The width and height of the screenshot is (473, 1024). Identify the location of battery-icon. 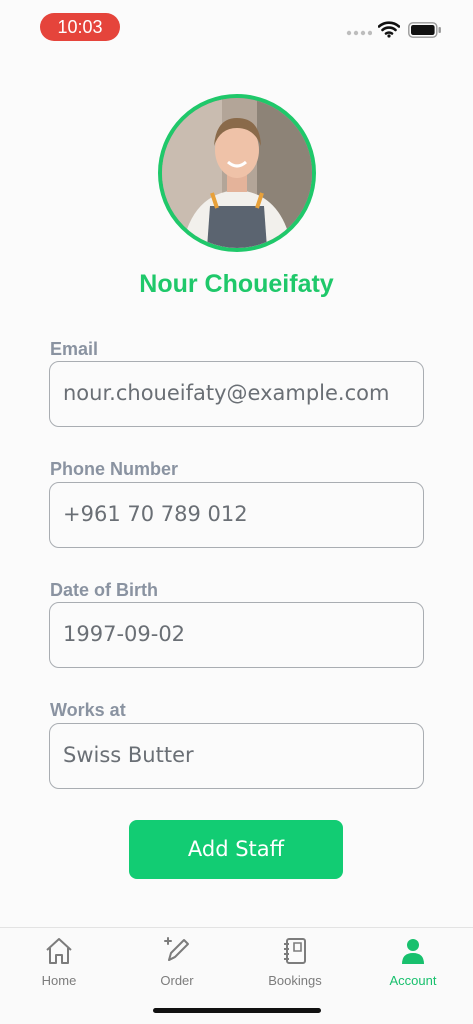
(424, 30).